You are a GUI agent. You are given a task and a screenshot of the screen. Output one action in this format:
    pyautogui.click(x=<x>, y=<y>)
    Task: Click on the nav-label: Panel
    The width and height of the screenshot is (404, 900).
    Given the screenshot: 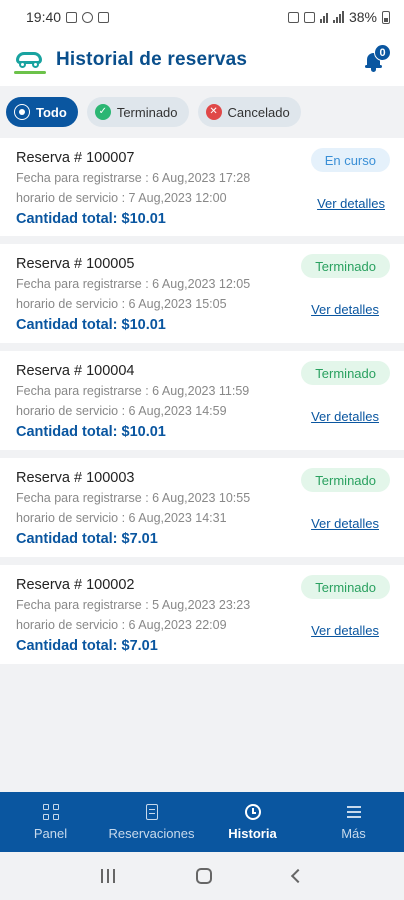 What is the action you would take?
    pyautogui.click(x=50, y=833)
    